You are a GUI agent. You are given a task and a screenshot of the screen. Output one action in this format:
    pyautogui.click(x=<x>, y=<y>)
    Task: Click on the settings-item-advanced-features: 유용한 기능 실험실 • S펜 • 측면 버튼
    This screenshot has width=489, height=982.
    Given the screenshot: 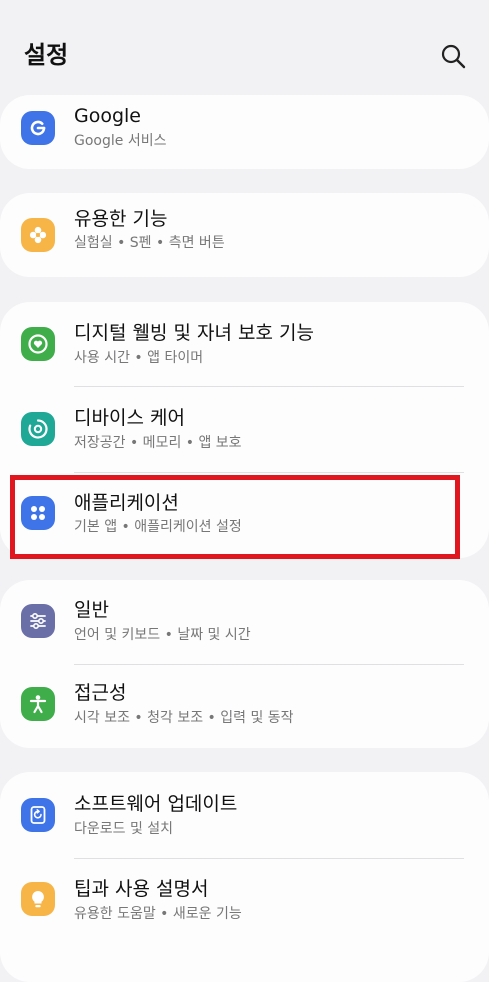 What is the action you would take?
    pyautogui.click(x=244, y=235)
    